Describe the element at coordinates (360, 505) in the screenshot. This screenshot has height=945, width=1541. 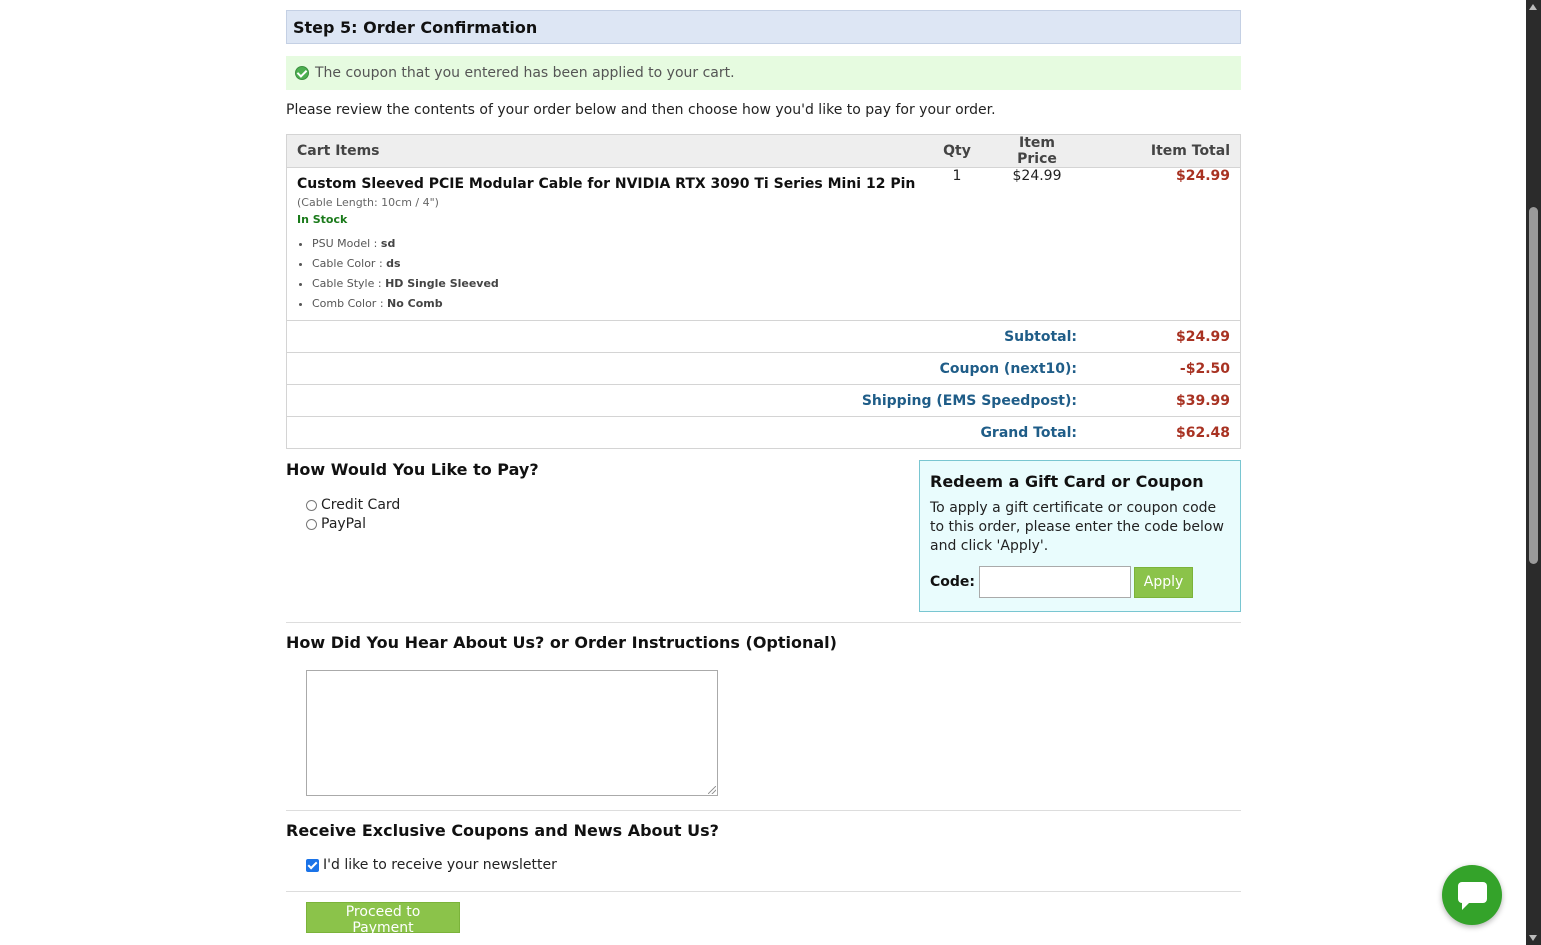
I see `credit-card-label: Credit Card` at that location.